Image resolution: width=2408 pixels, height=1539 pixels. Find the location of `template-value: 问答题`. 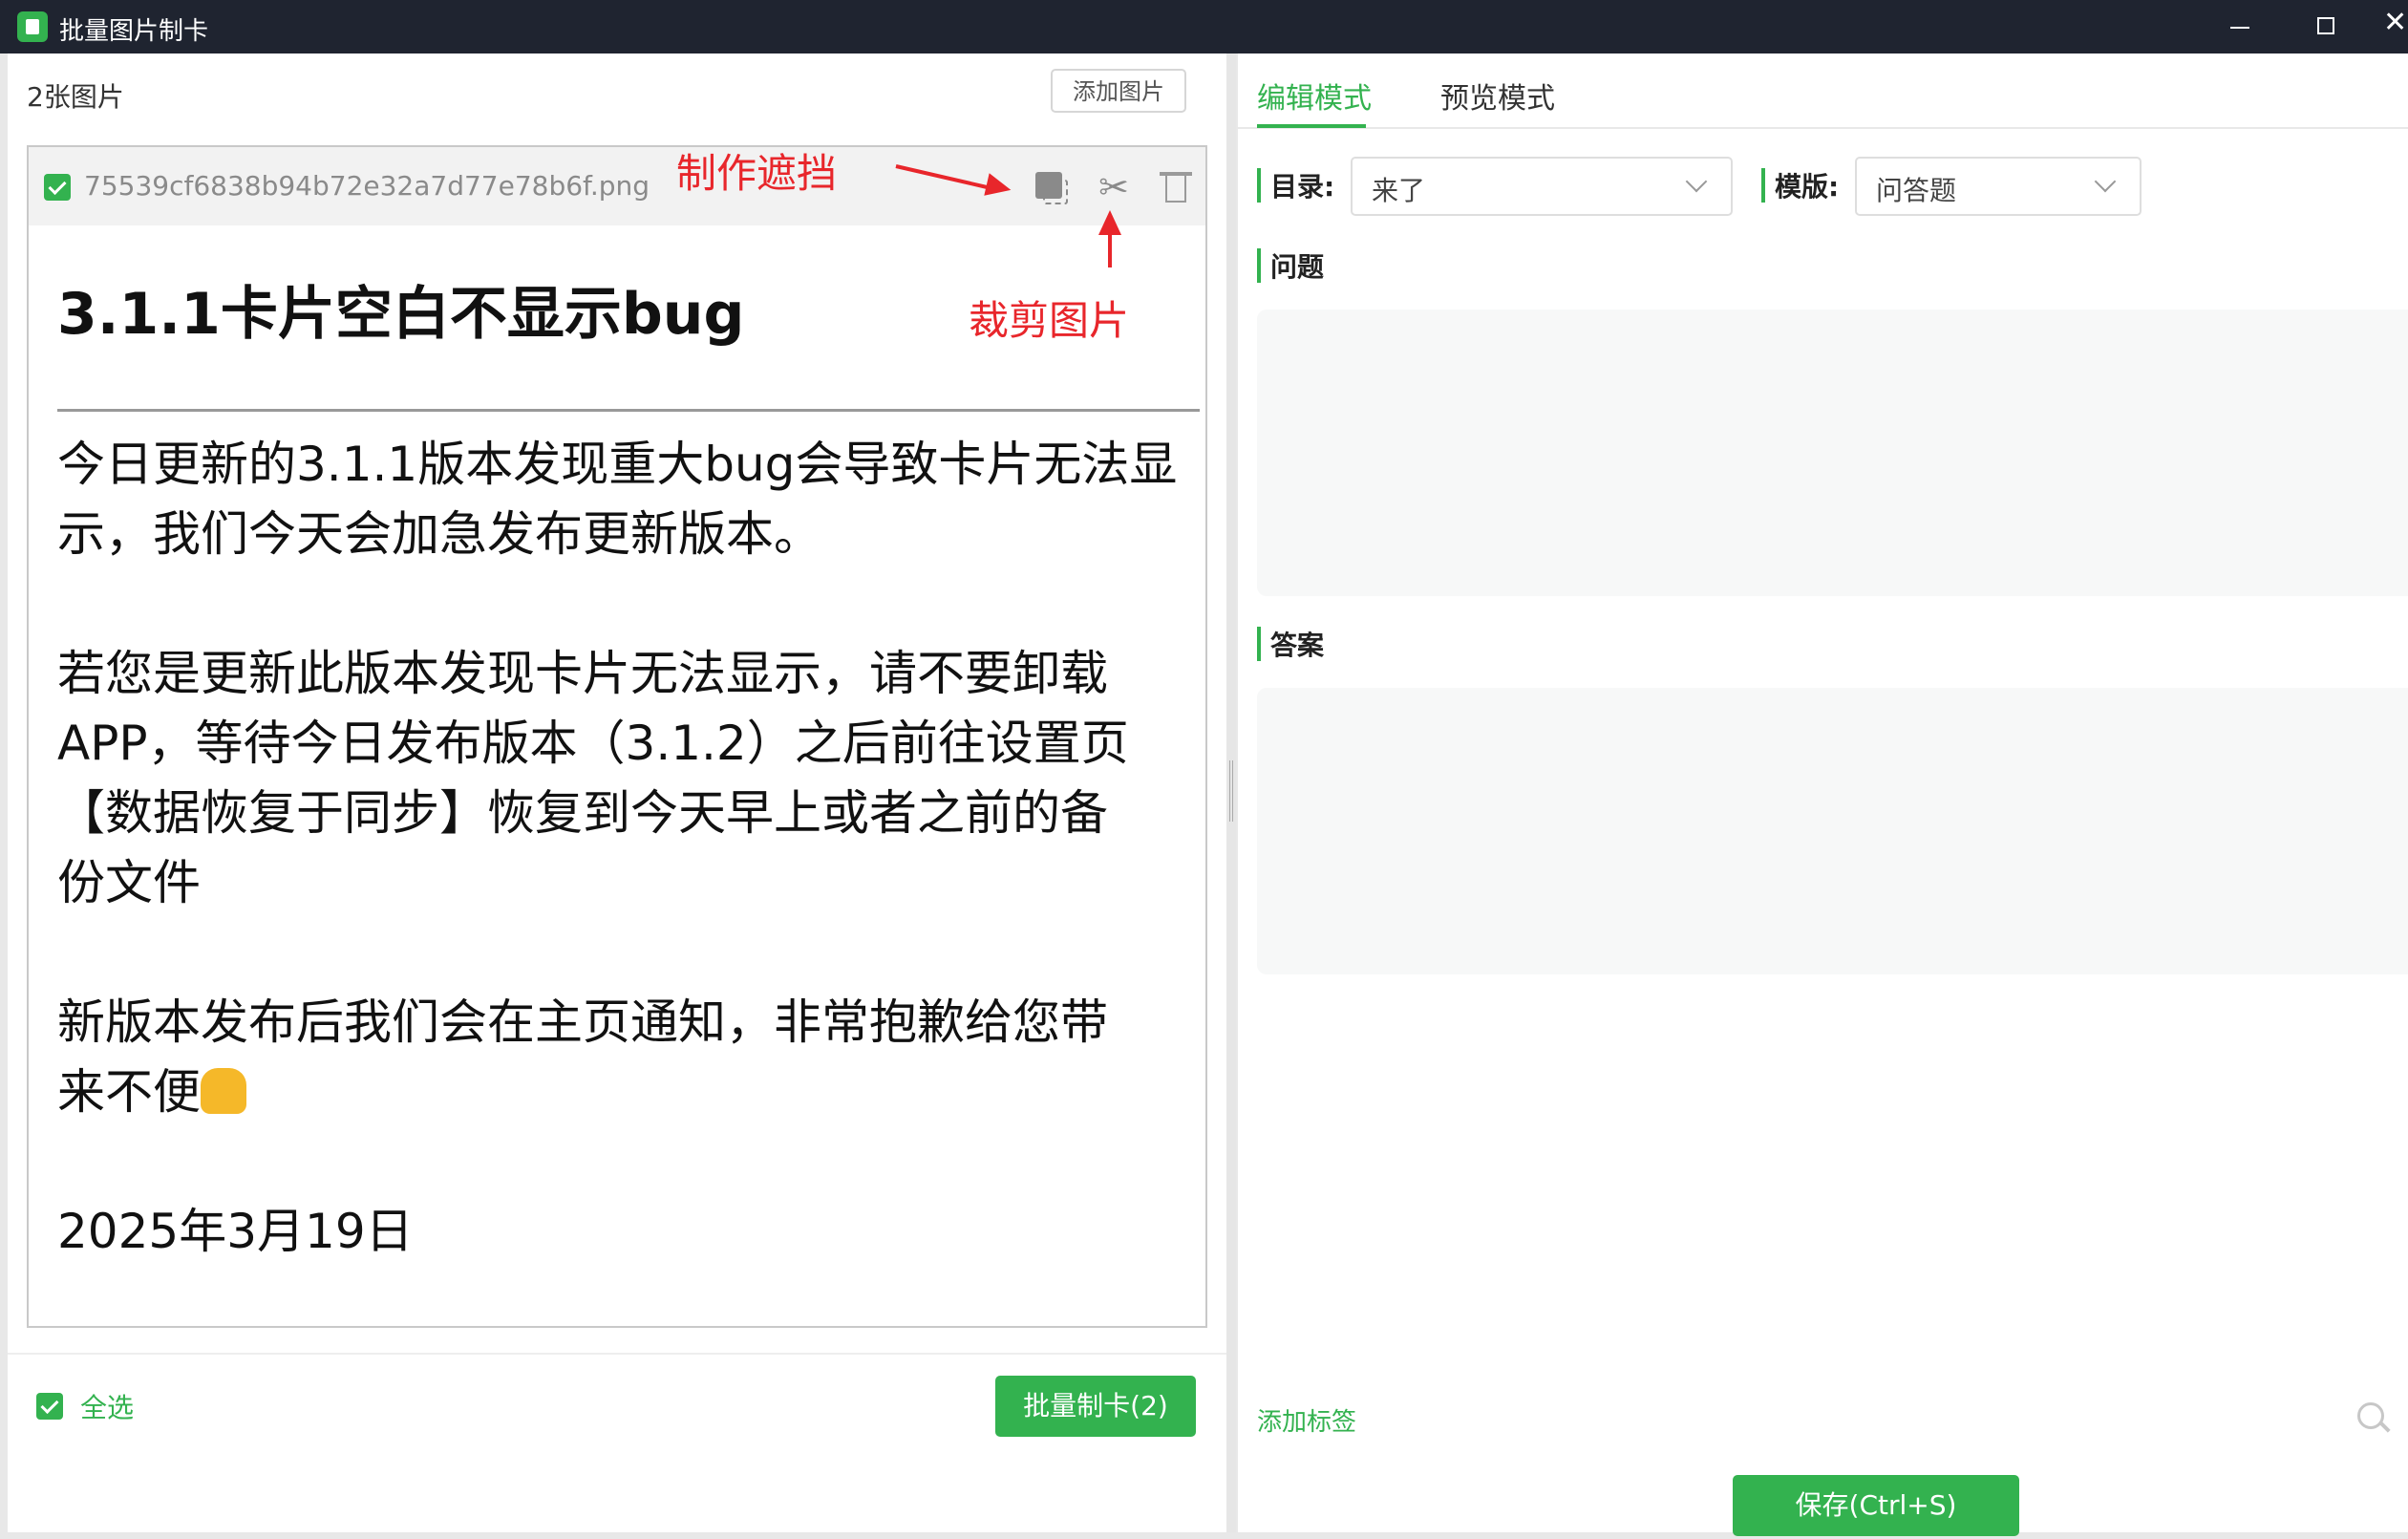

template-value: 问答题 is located at coordinates (1916, 190).